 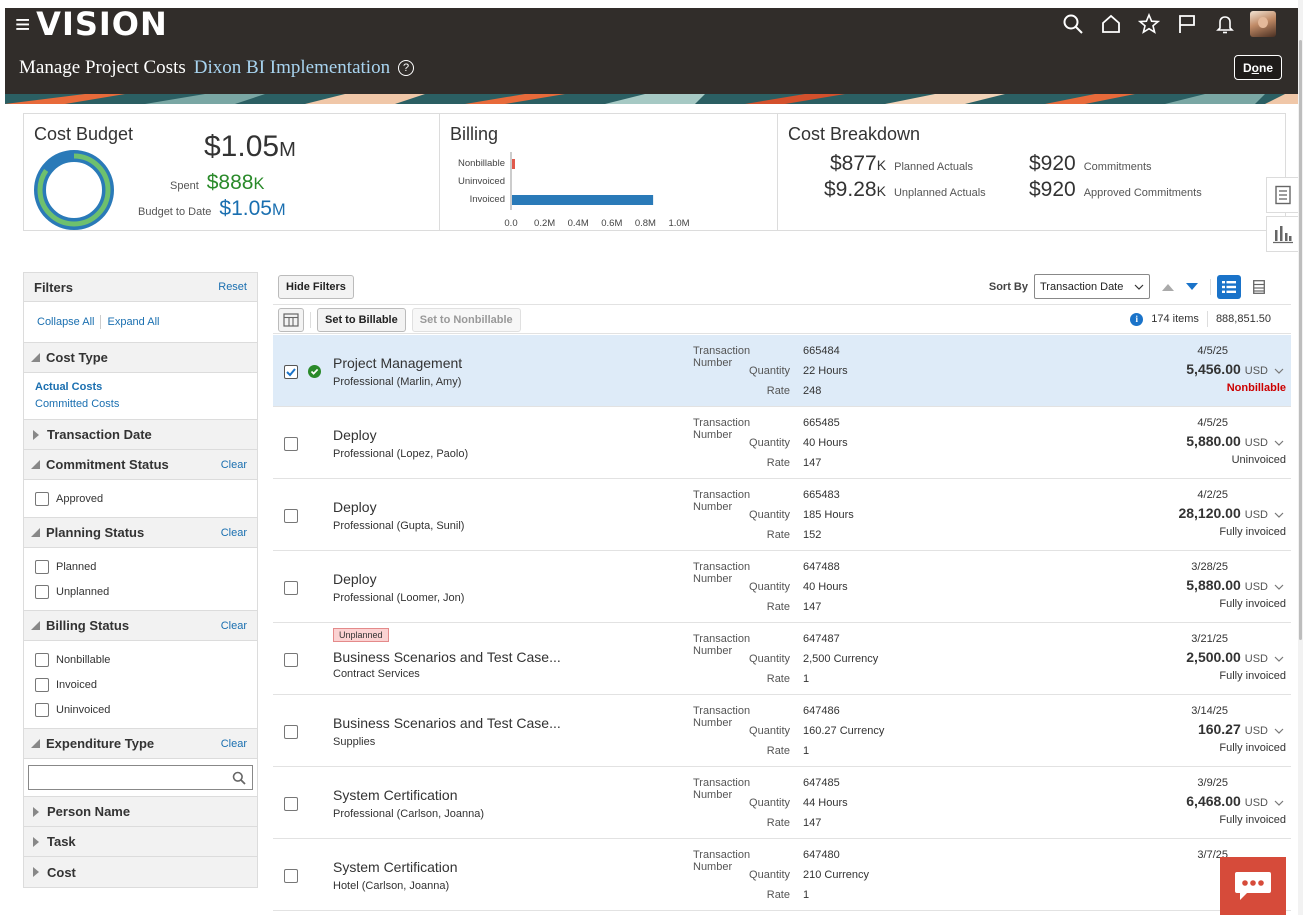 I want to click on filter-section-planning-status: Planning Status Clear, so click(x=140, y=533).